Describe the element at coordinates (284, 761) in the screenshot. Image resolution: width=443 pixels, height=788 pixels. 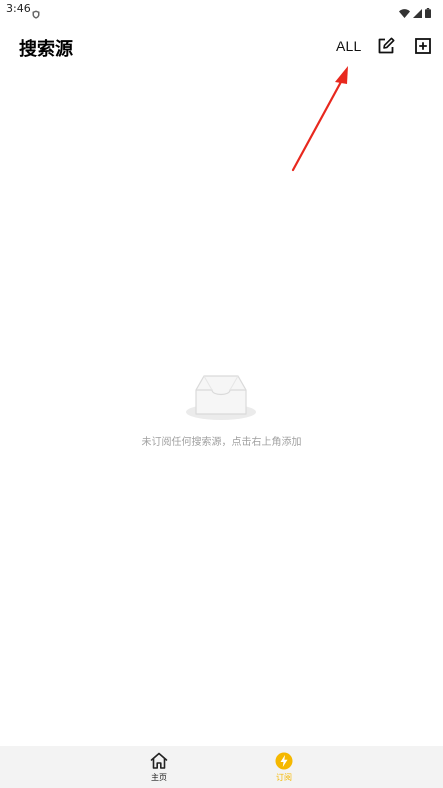
I see `lightning-icon` at that location.